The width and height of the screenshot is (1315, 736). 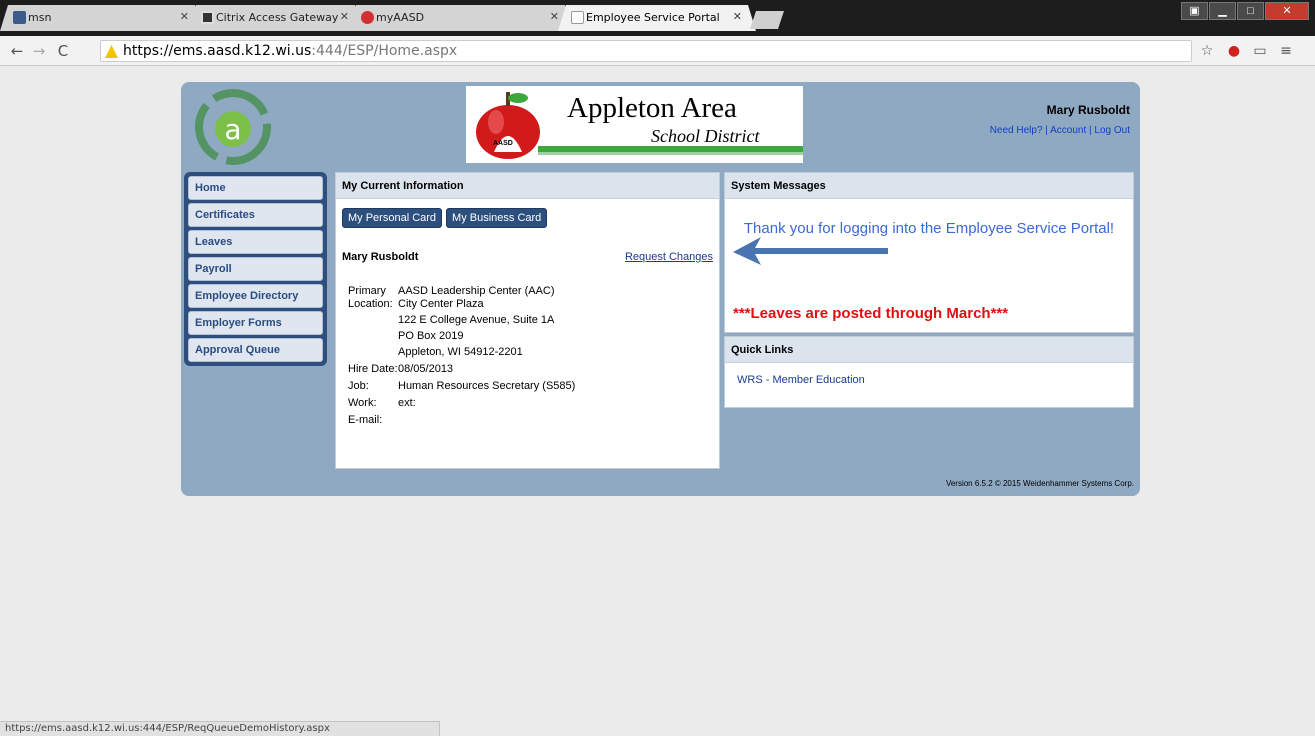 I want to click on banner-stripe-light, so click(x=670, y=153).